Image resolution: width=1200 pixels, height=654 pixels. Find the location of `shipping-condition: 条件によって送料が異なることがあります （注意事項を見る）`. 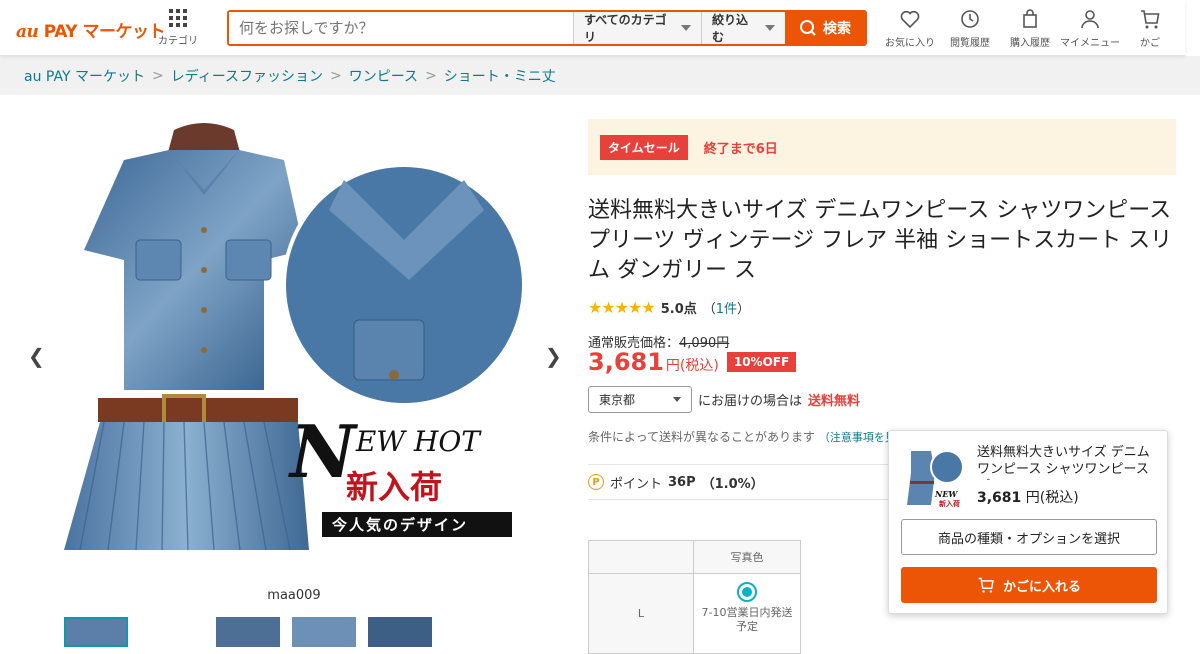

shipping-condition: 条件によって送料が異なることがあります （注意事項を見る） is located at coordinates (753, 437).